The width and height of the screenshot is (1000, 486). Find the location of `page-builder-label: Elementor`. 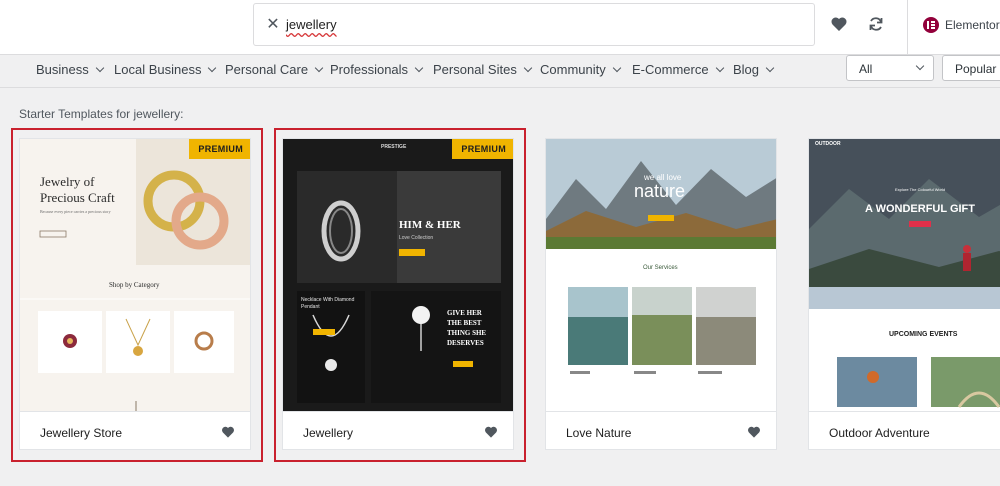

page-builder-label: Elementor is located at coordinates (972, 25).